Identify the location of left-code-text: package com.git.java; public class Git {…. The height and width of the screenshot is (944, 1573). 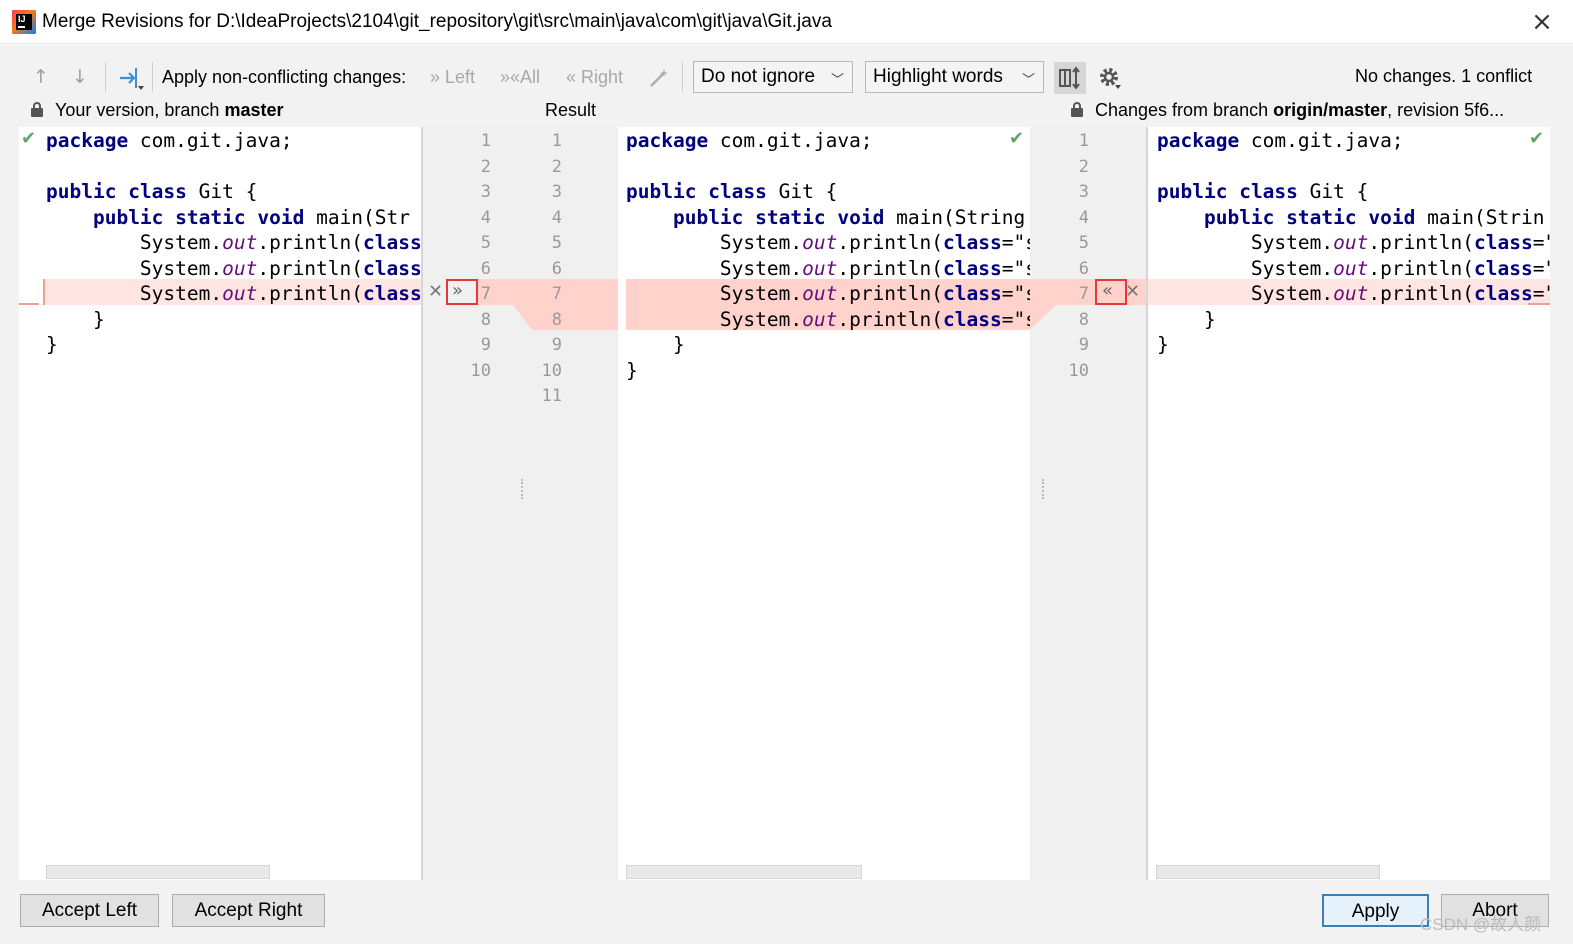
(233, 243).